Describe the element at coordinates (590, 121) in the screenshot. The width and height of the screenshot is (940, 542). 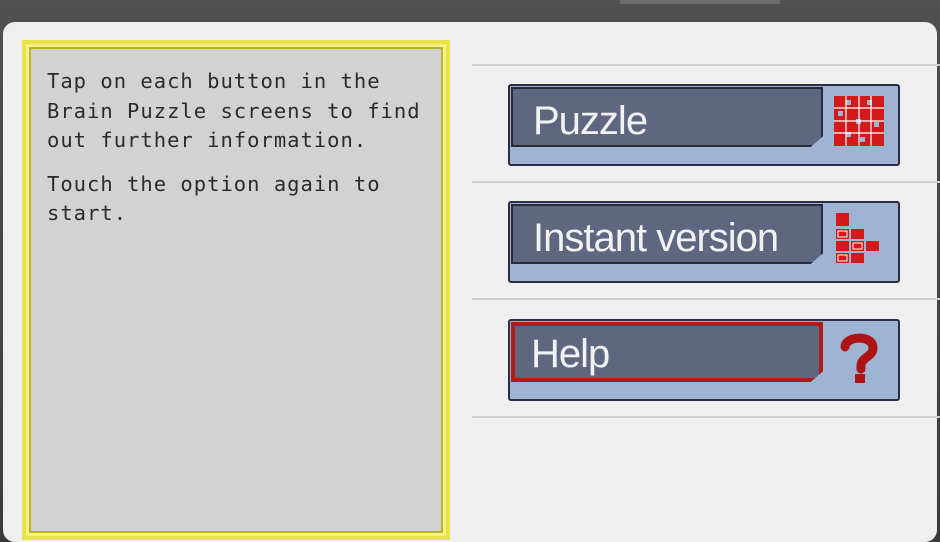
I see `puzzle-button-label: Puzzle` at that location.